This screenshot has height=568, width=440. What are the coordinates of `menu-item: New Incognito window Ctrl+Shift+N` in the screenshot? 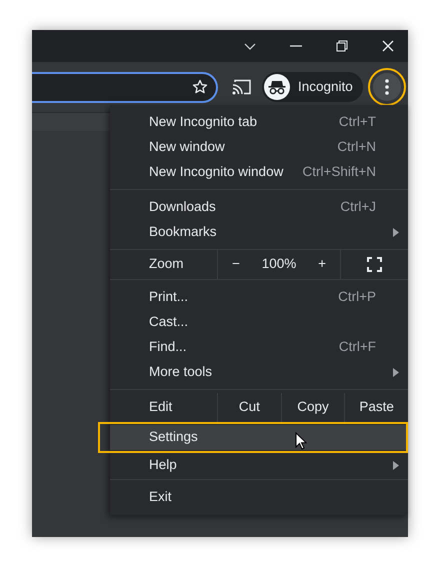 It's located at (259, 172).